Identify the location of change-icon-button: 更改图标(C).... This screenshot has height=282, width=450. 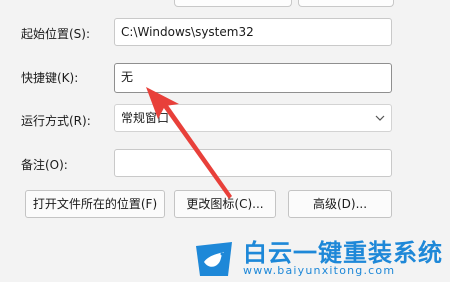
(225, 204).